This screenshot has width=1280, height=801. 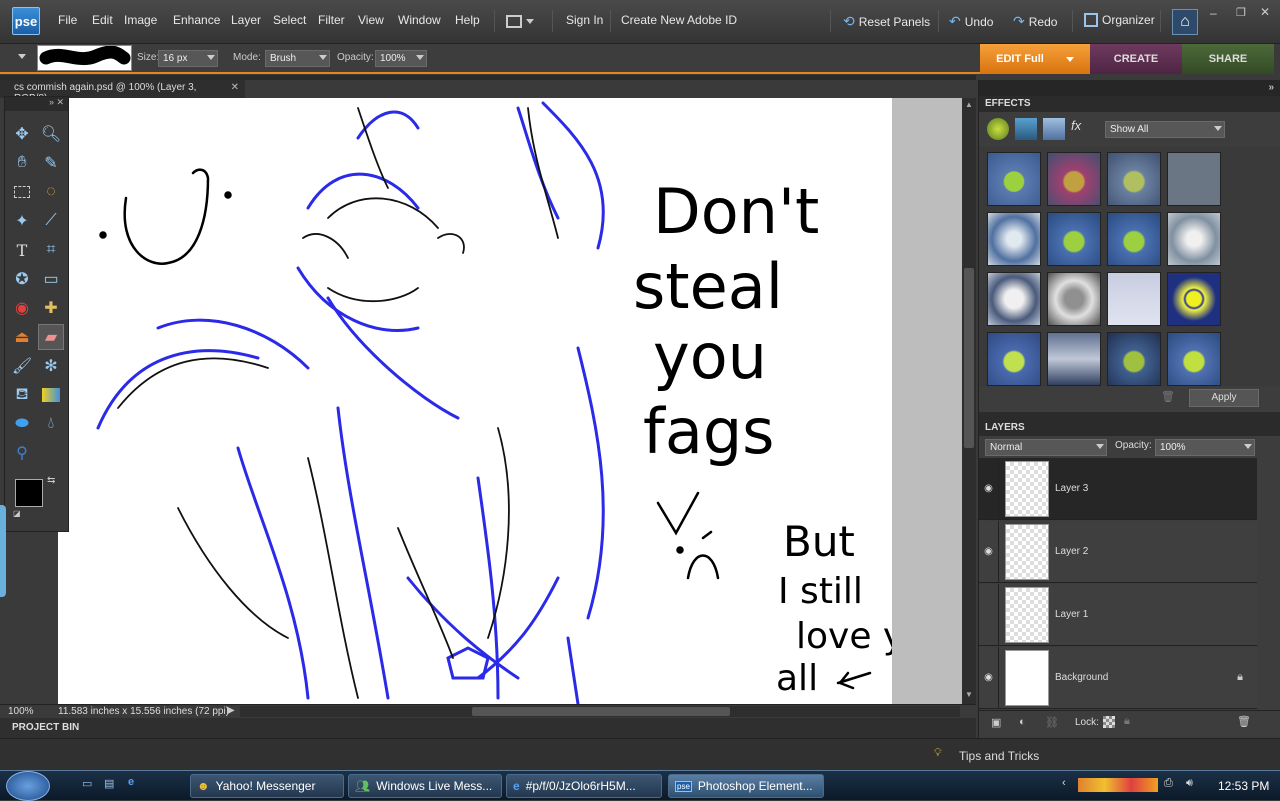 What do you see at coordinates (331, 20) in the screenshot?
I see `menu-filter: Filter` at bounding box center [331, 20].